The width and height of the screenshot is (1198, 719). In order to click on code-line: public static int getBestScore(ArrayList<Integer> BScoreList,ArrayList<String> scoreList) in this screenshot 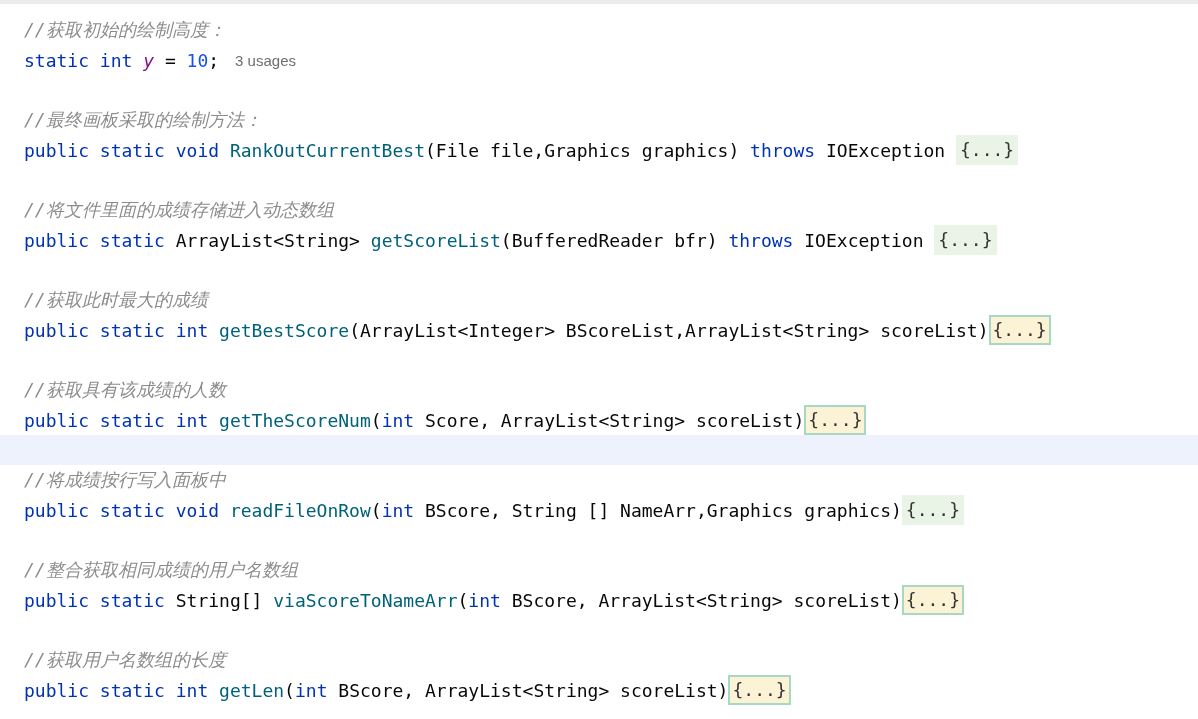, I will do `click(506, 330)`.